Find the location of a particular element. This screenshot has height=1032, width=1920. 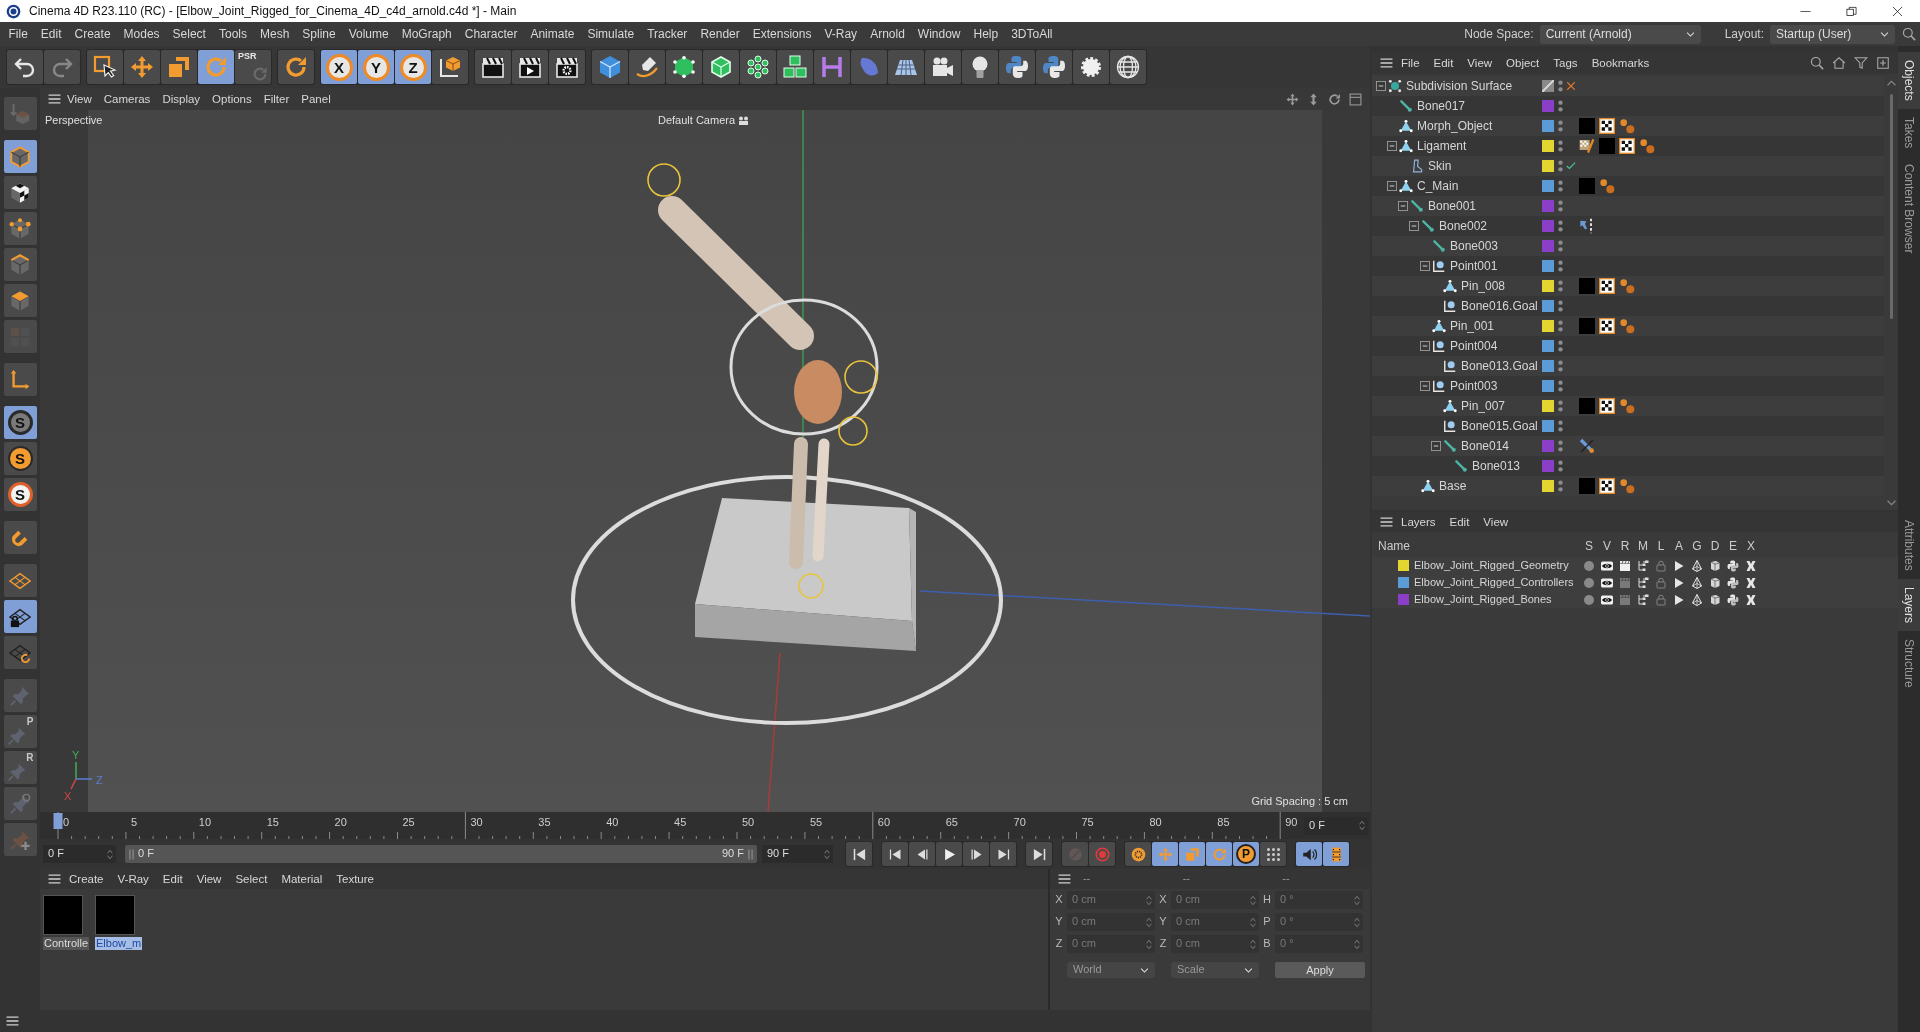

skip-end-icon is located at coordinates (1039, 854).